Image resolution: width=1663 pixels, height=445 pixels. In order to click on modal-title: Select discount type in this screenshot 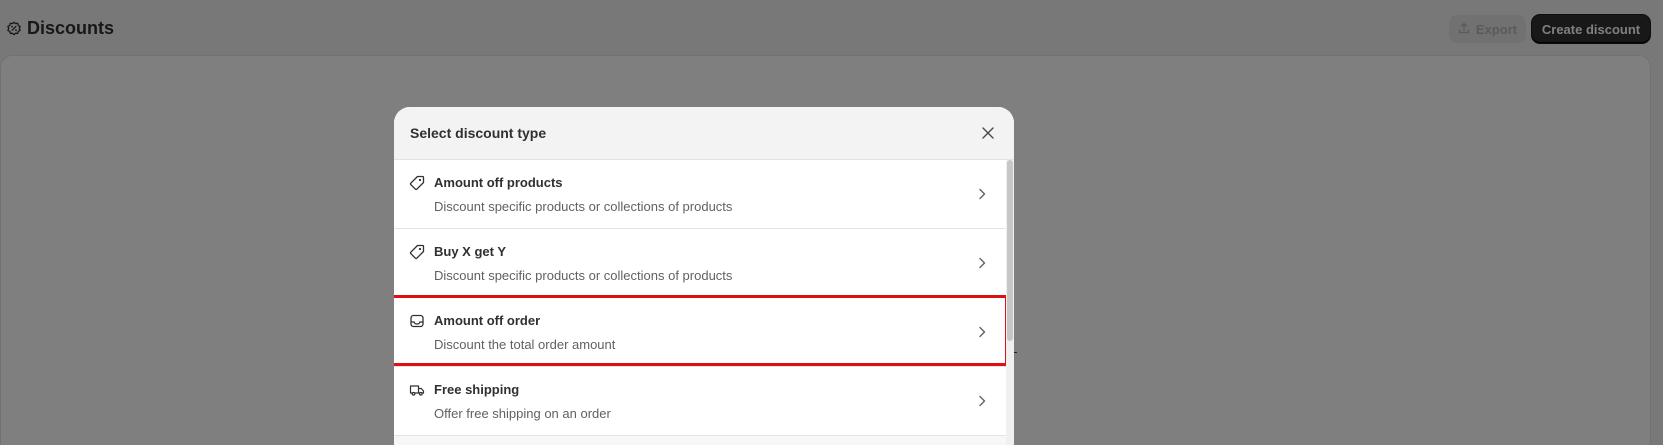, I will do `click(478, 133)`.